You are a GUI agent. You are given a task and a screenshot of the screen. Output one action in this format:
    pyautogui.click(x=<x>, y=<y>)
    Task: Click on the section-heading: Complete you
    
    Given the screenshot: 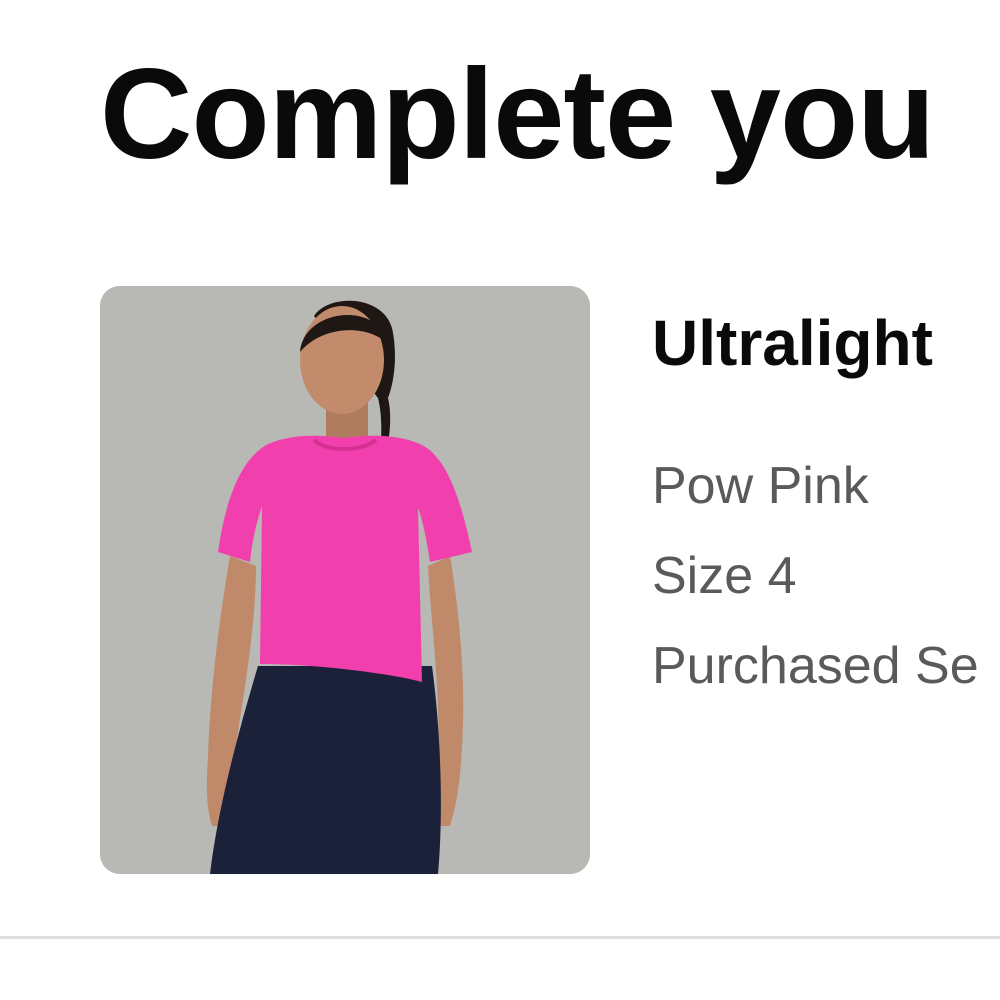 What is the action you would take?
    pyautogui.click(x=517, y=114)
    